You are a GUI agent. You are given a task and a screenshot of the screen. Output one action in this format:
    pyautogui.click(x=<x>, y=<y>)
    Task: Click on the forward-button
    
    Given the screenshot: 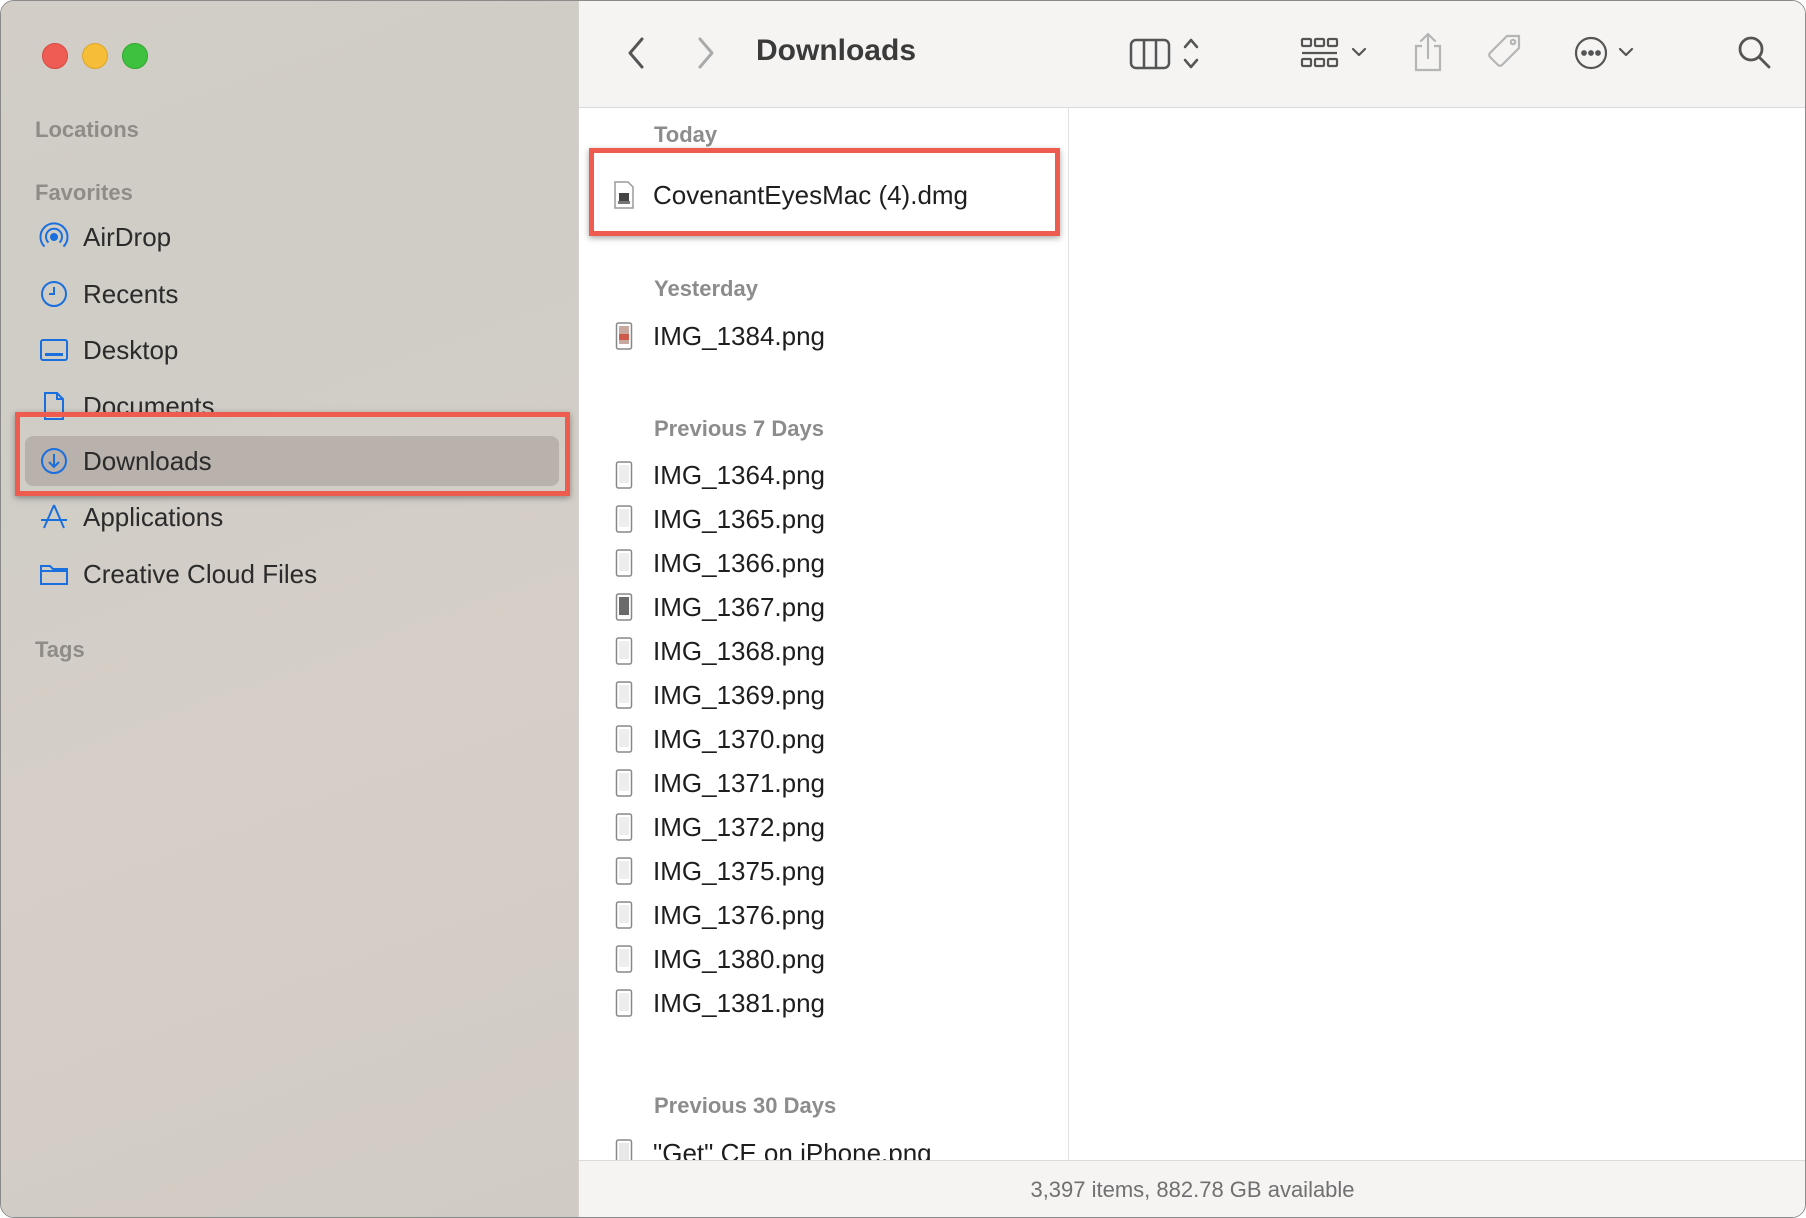 What is the action you would take?
    pyautogui.click(x=706, y=53)
    